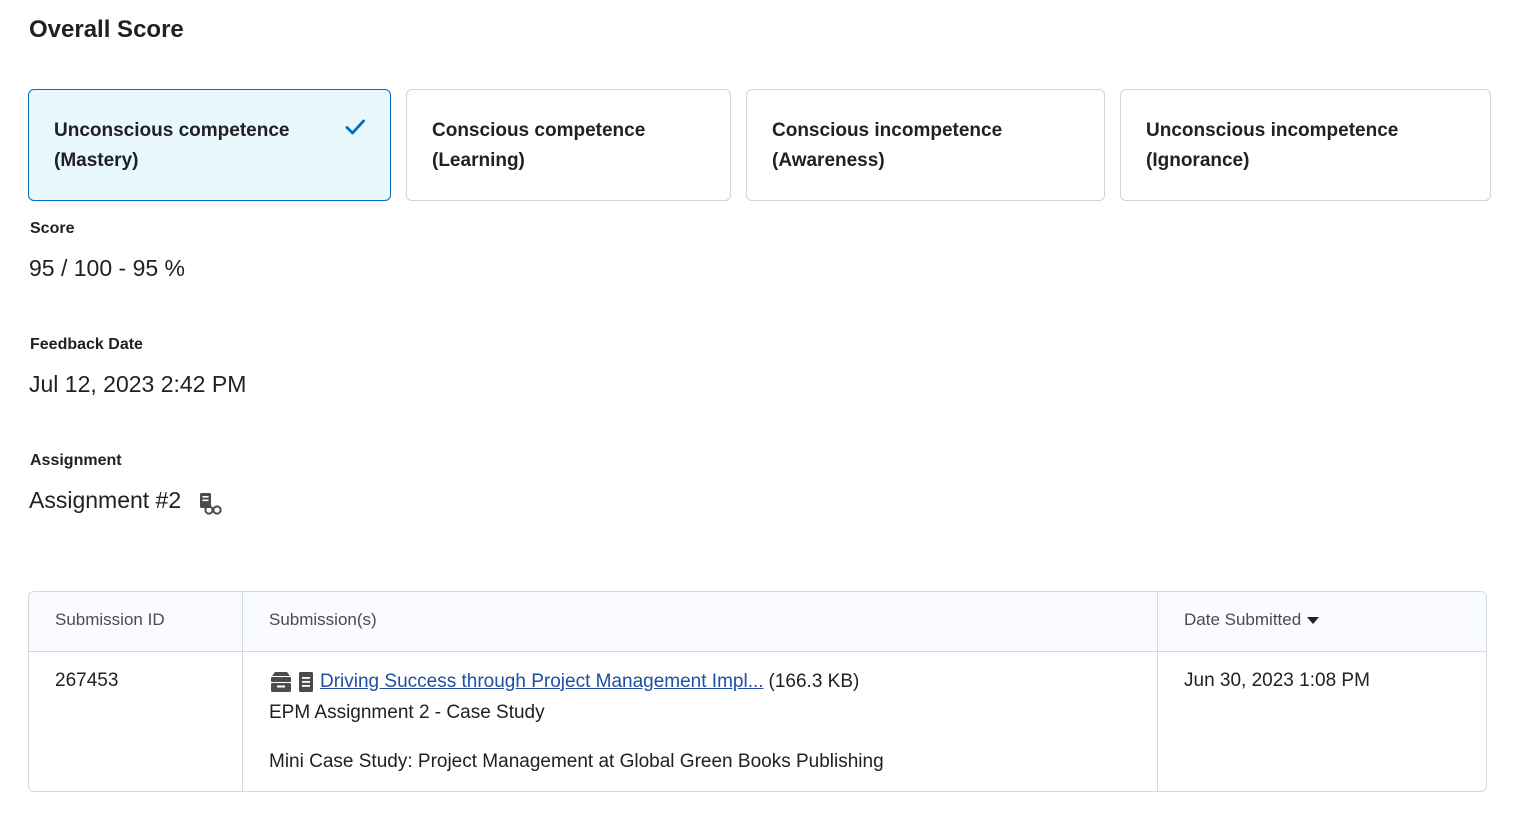 This screenshot has width=1515, height=830. I want to click on level-subtitle: (Mastery), so click(96, 160).